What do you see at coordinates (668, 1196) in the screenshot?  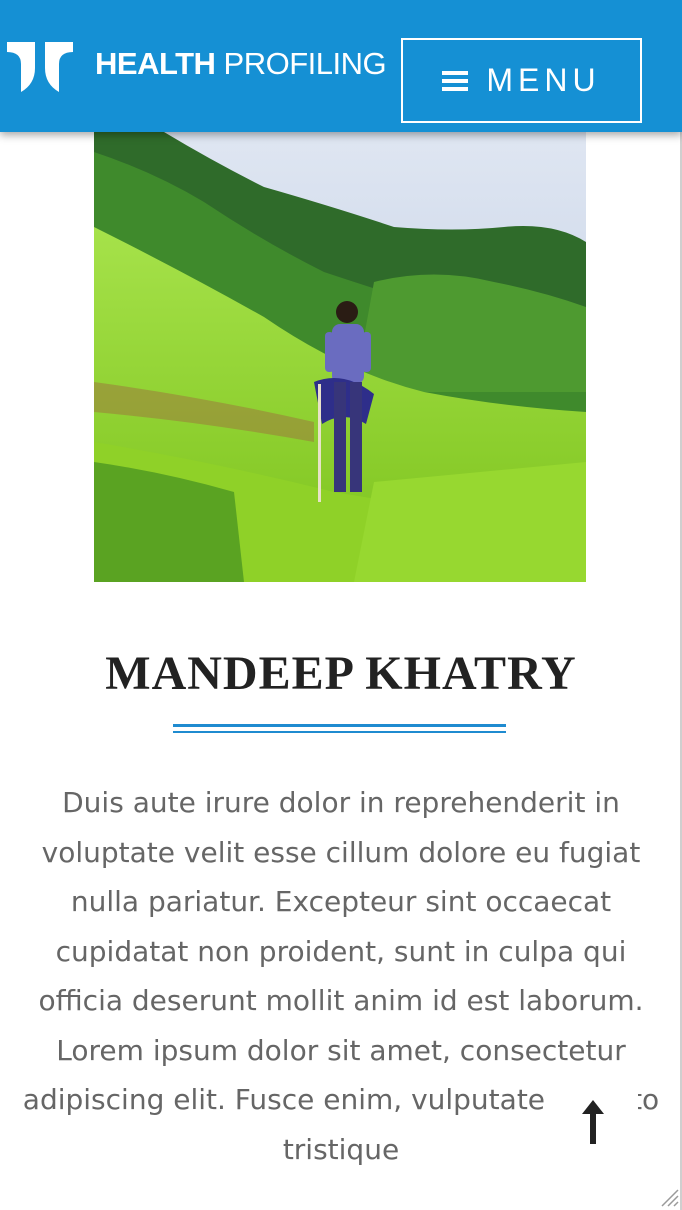 I see `resize-grip-icon` at bounding box center [668, 1196].